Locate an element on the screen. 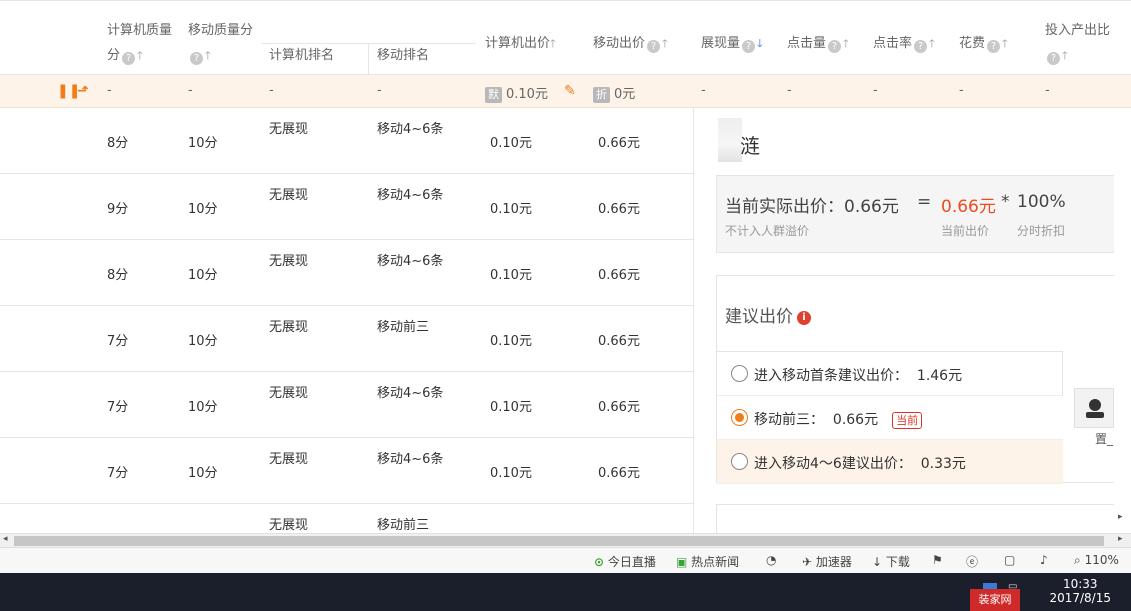 This screenshot has height=611, width=1131. scroll-left-icon: ◂ is located at coordinates (5, 539).